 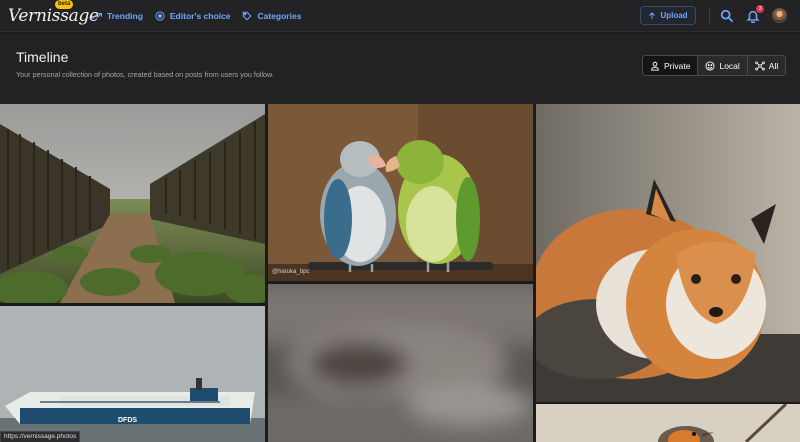 What do you see at coordinates (64, 4) in the screenshot?
I see `beta-badge: beta` at bounding box center [64, 4].